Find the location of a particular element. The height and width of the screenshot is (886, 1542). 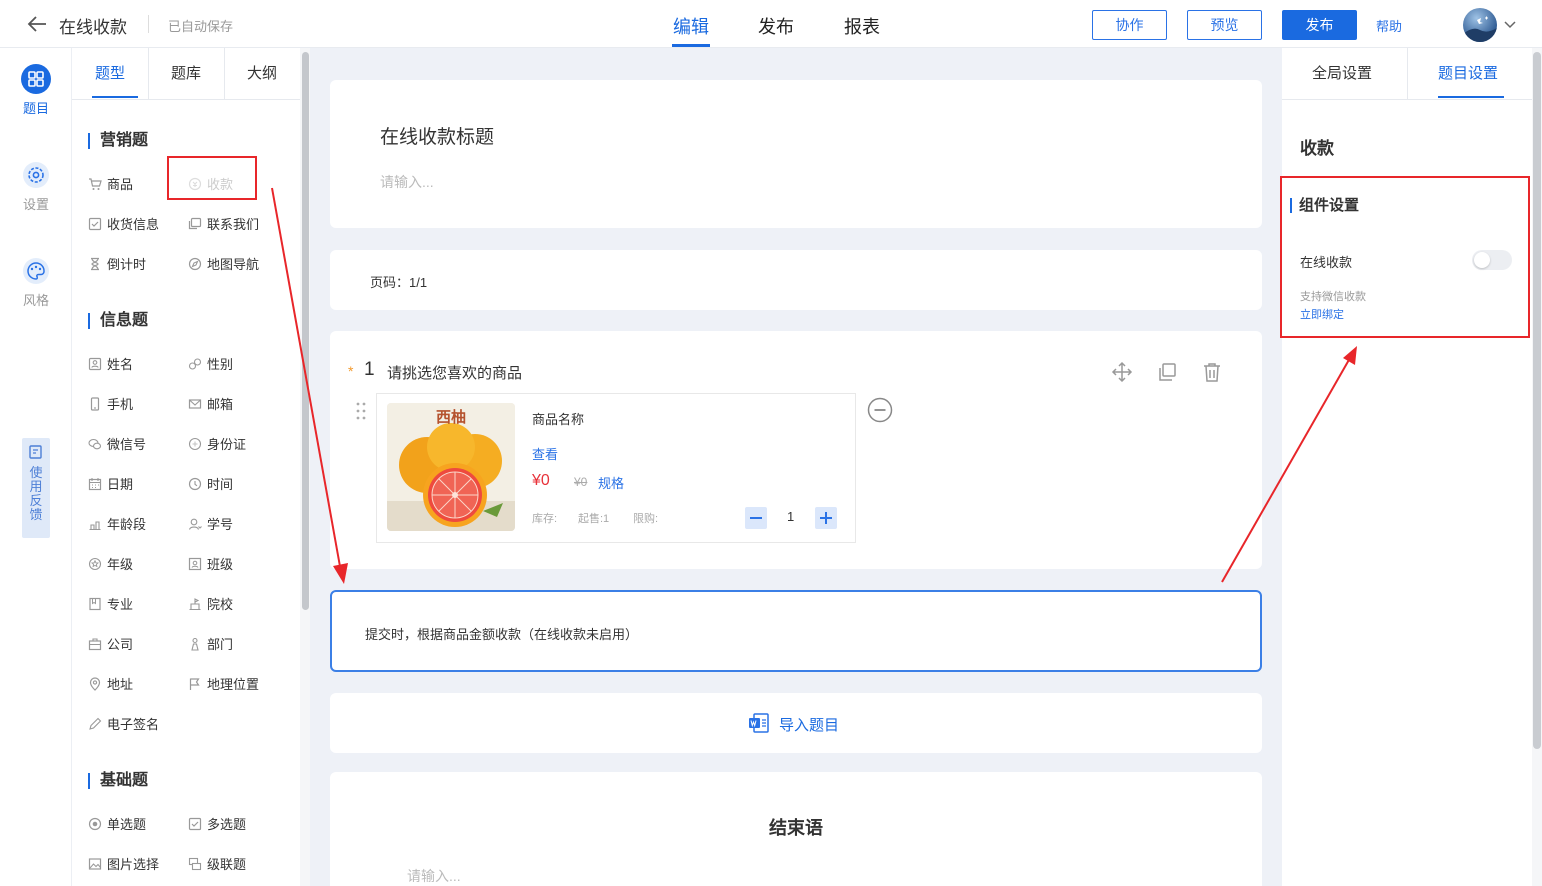

import-questions-card: 导入题目 is located at coordinates (796, 723).